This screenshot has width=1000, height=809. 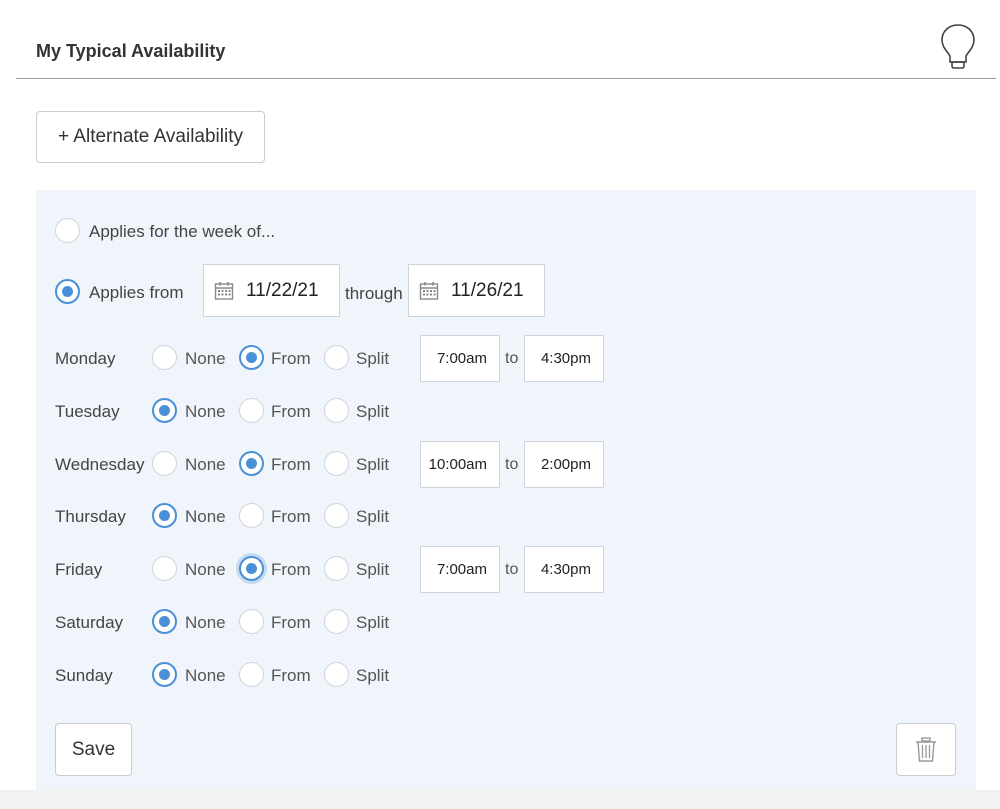 What do you see at coordinates (291, 517) in the screenshot?
I see `thursday-from-label: From` at bounding box center [291, 517].